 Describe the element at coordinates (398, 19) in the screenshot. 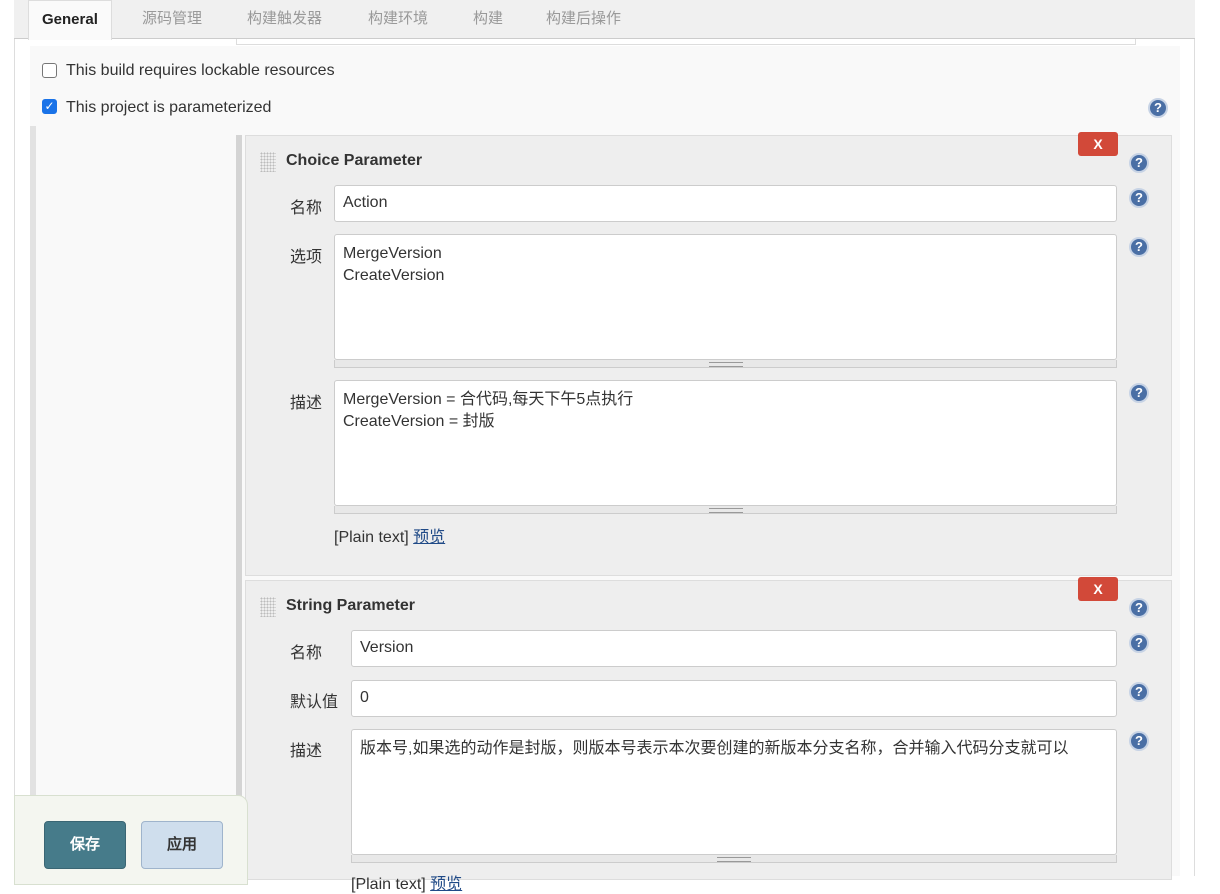

I see `tab-environment: 构建环境` at that location.